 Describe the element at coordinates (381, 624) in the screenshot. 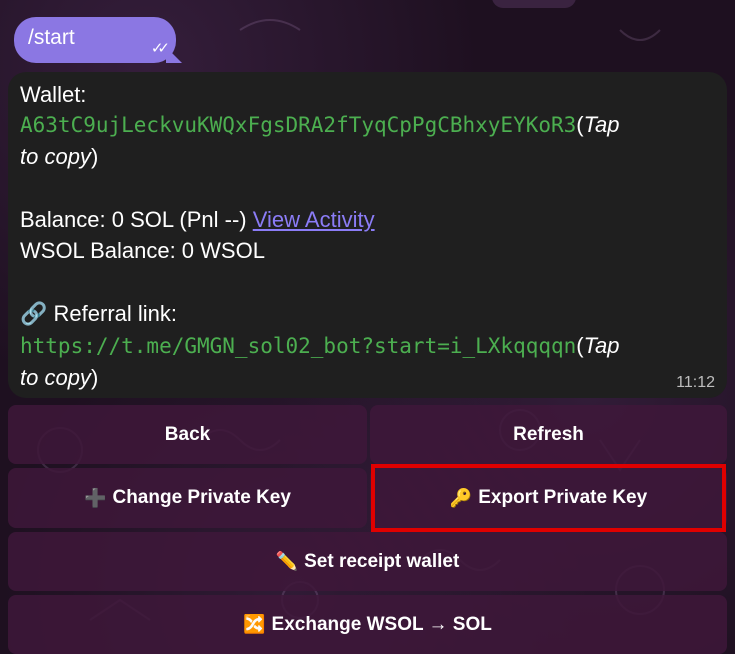

I see `exchange-wsol-label: Exchange WSOL → SOL` at that location.